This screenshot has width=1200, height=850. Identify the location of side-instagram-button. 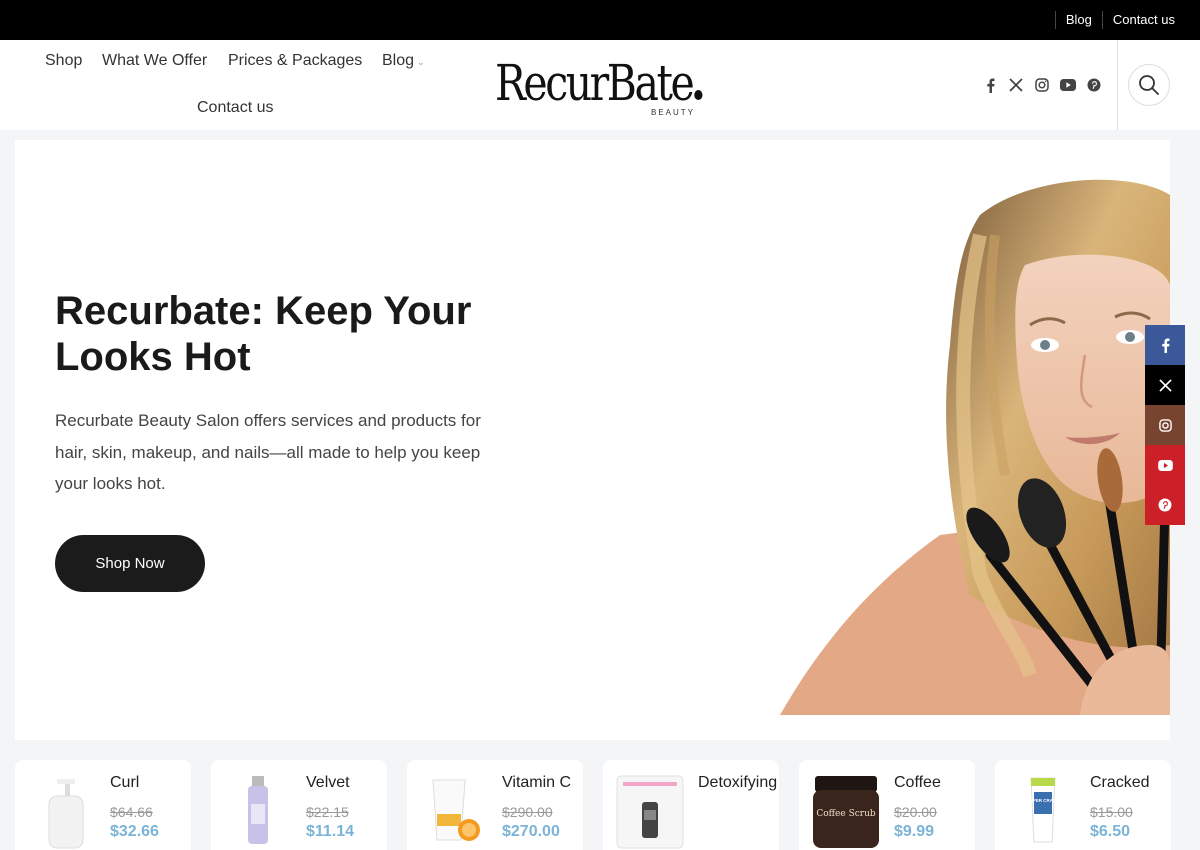
(1165, 425).